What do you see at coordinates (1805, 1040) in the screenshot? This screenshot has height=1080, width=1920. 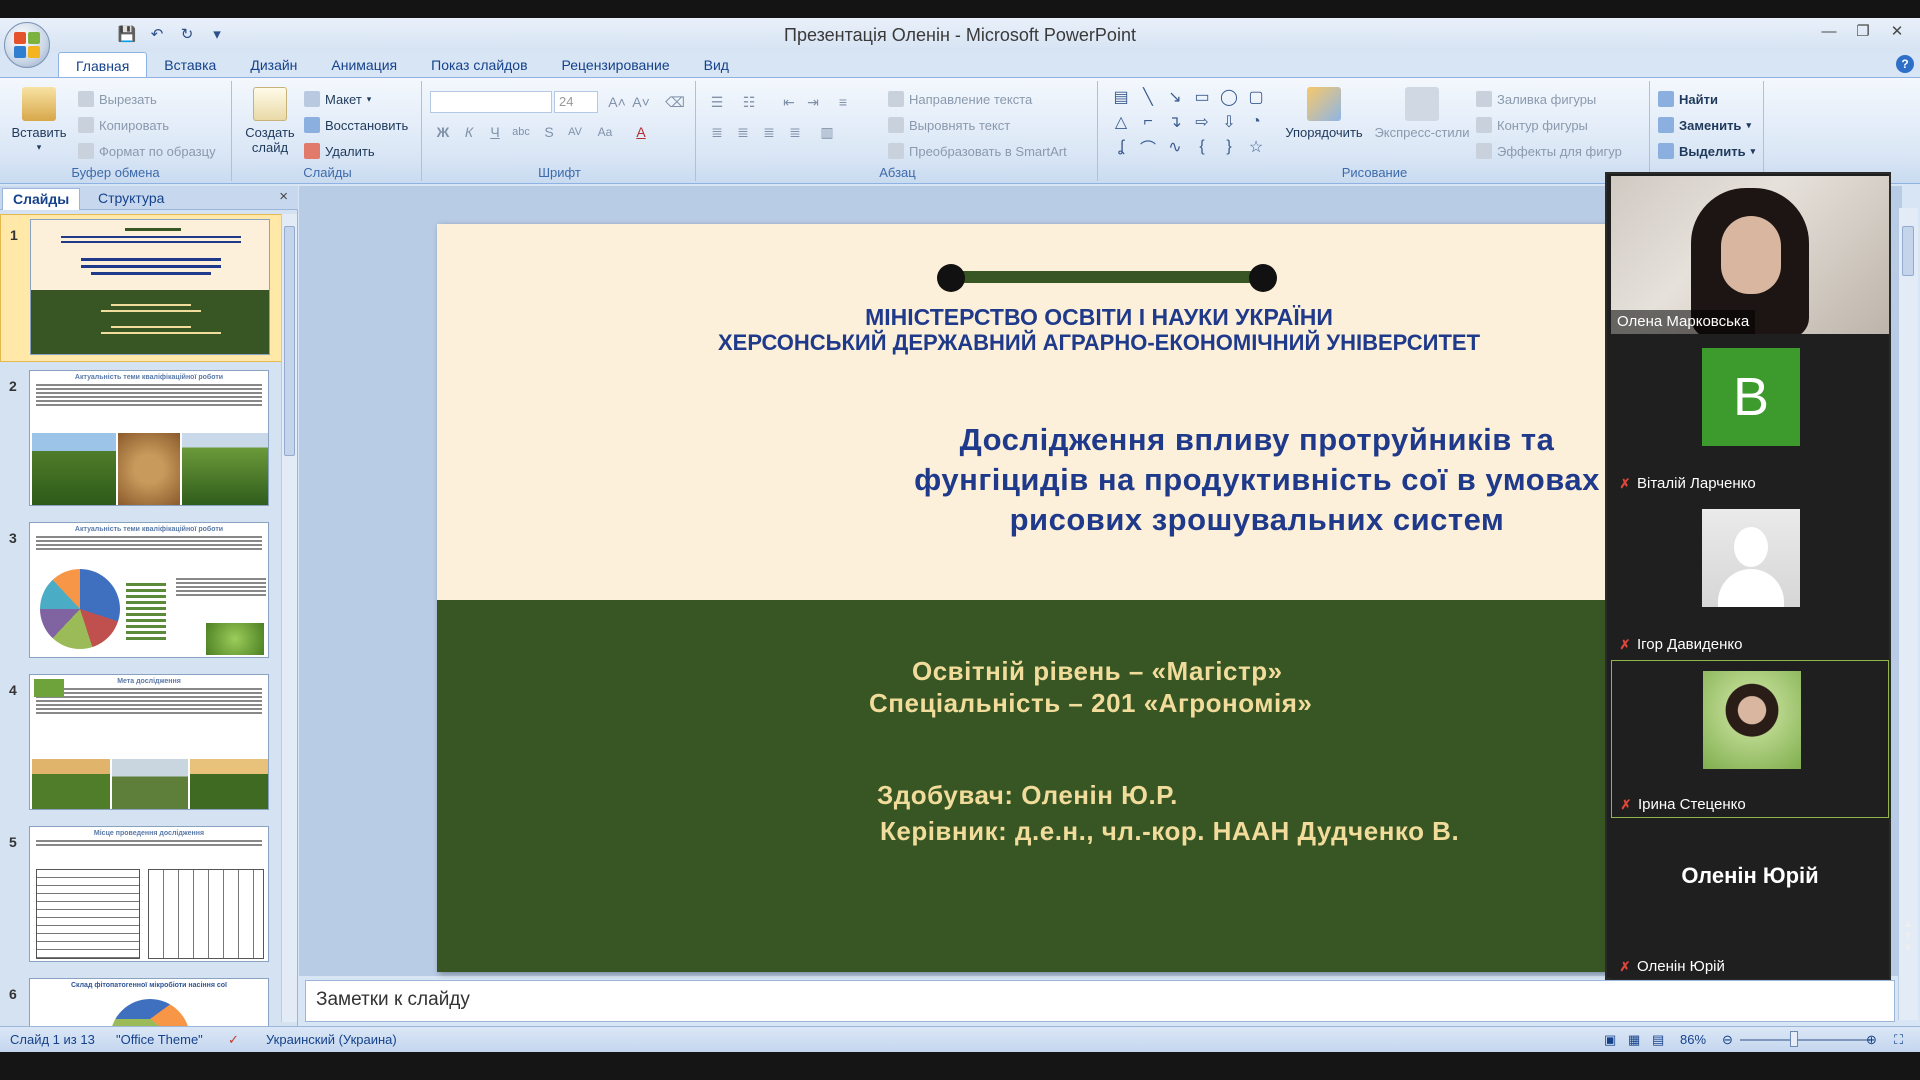 I see `zoom-slider` at bounding box center [1805, 1040].